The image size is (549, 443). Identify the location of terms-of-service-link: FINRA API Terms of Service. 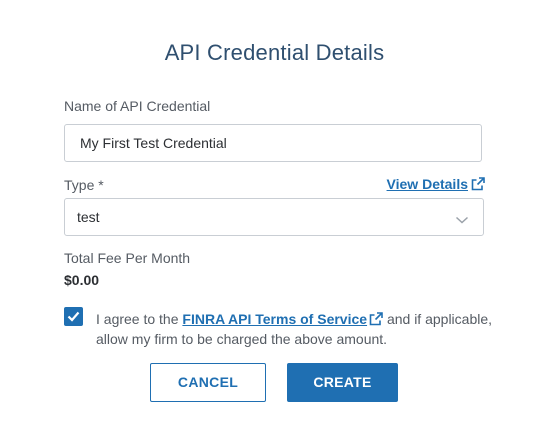
(282, 319).